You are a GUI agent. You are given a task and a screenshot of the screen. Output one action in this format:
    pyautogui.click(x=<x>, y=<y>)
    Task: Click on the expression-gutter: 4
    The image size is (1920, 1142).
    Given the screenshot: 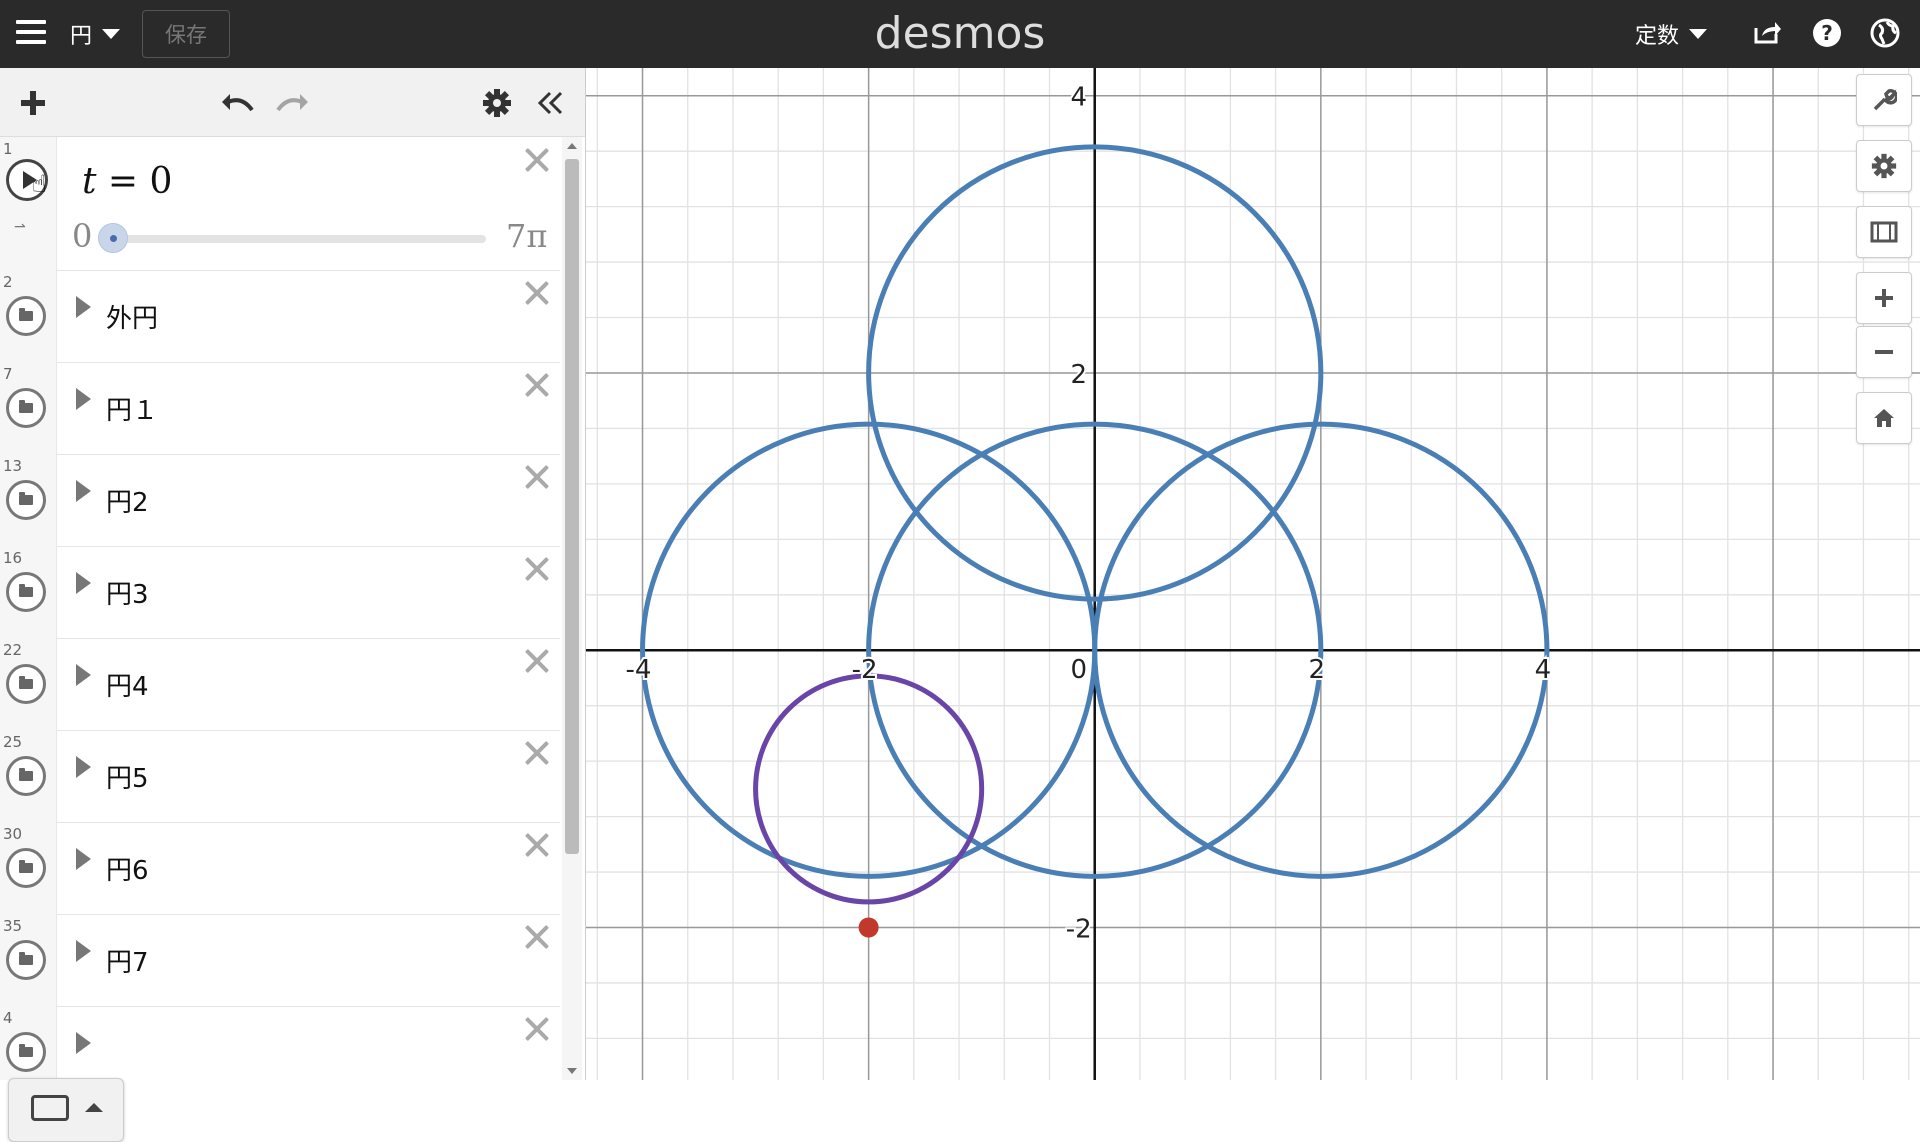 What is the action you would take?
    pyautogui.click(x=28, y=1043)
    